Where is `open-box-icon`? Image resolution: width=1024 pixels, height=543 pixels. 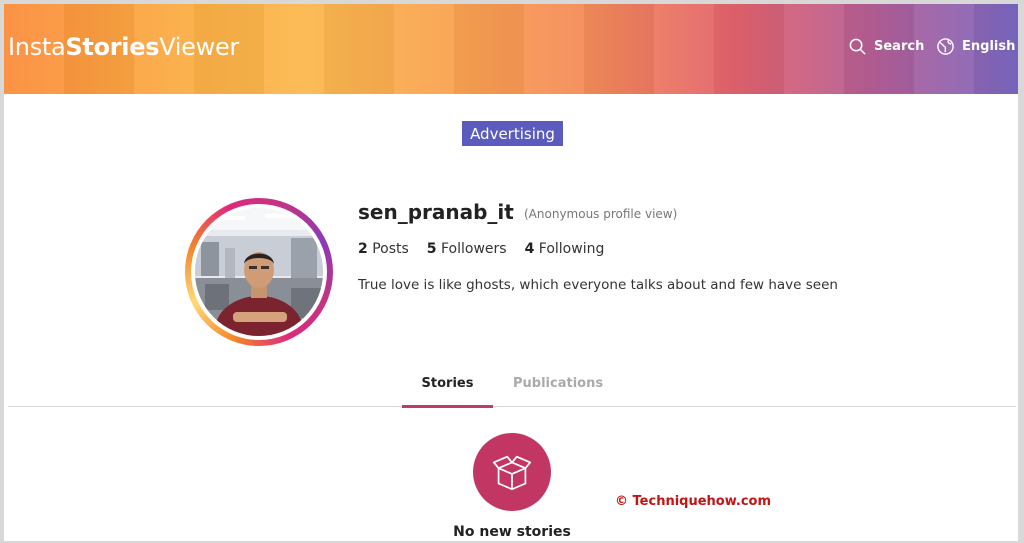
open-box-icon is located at coordinates (512, 473).